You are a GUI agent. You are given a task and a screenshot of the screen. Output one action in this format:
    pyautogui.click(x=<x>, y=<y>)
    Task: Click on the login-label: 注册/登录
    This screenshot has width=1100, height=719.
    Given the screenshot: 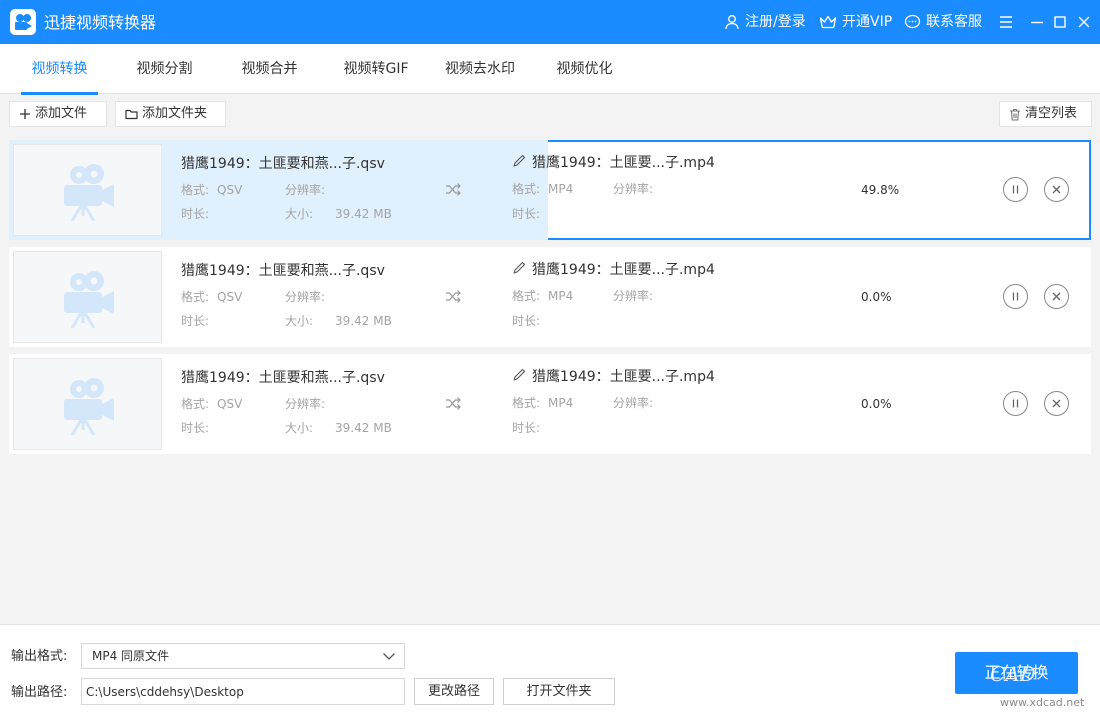 What is the action you would take?
    pyautogui.click(x=775, y=22)
    